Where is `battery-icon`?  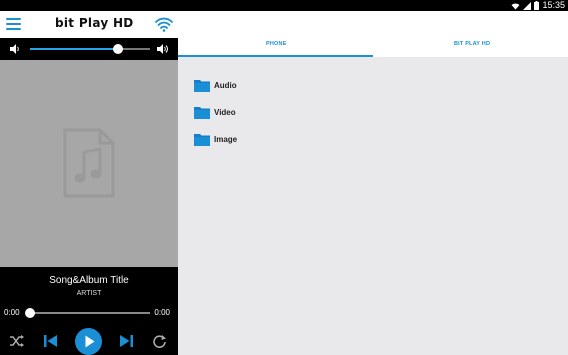 battery-icon is located at coordinates (537, 5).